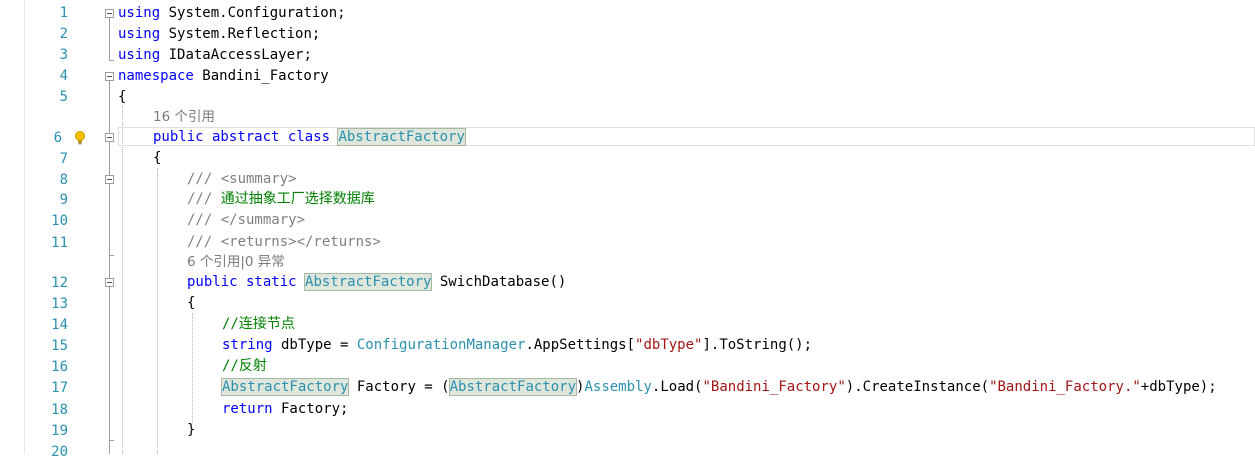 This screenshot has width=1255, height=462. I want to click on code-line-11: /// <returns></returns>, so click(284, 242).